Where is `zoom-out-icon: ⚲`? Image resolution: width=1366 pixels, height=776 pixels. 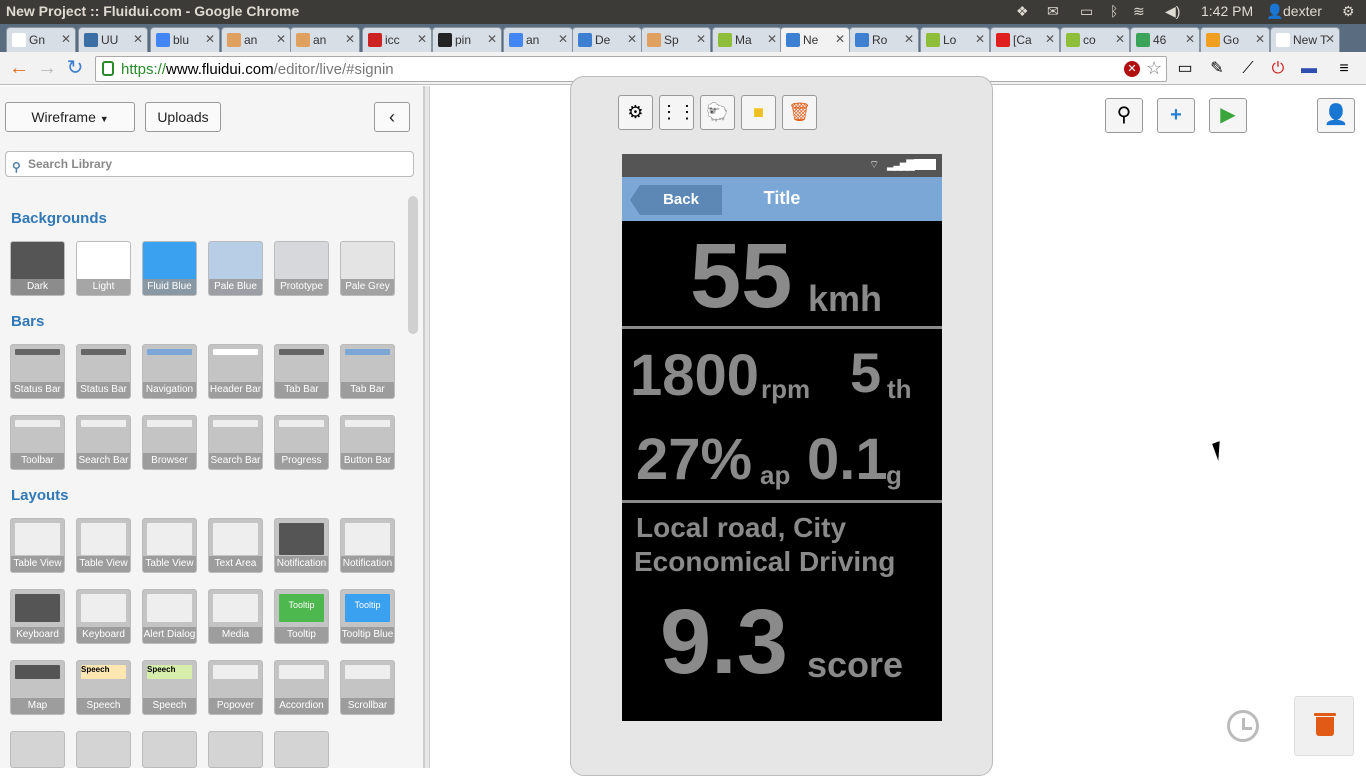 zoom-out-icon: ⚲ is located at coordinates (1124, 115).